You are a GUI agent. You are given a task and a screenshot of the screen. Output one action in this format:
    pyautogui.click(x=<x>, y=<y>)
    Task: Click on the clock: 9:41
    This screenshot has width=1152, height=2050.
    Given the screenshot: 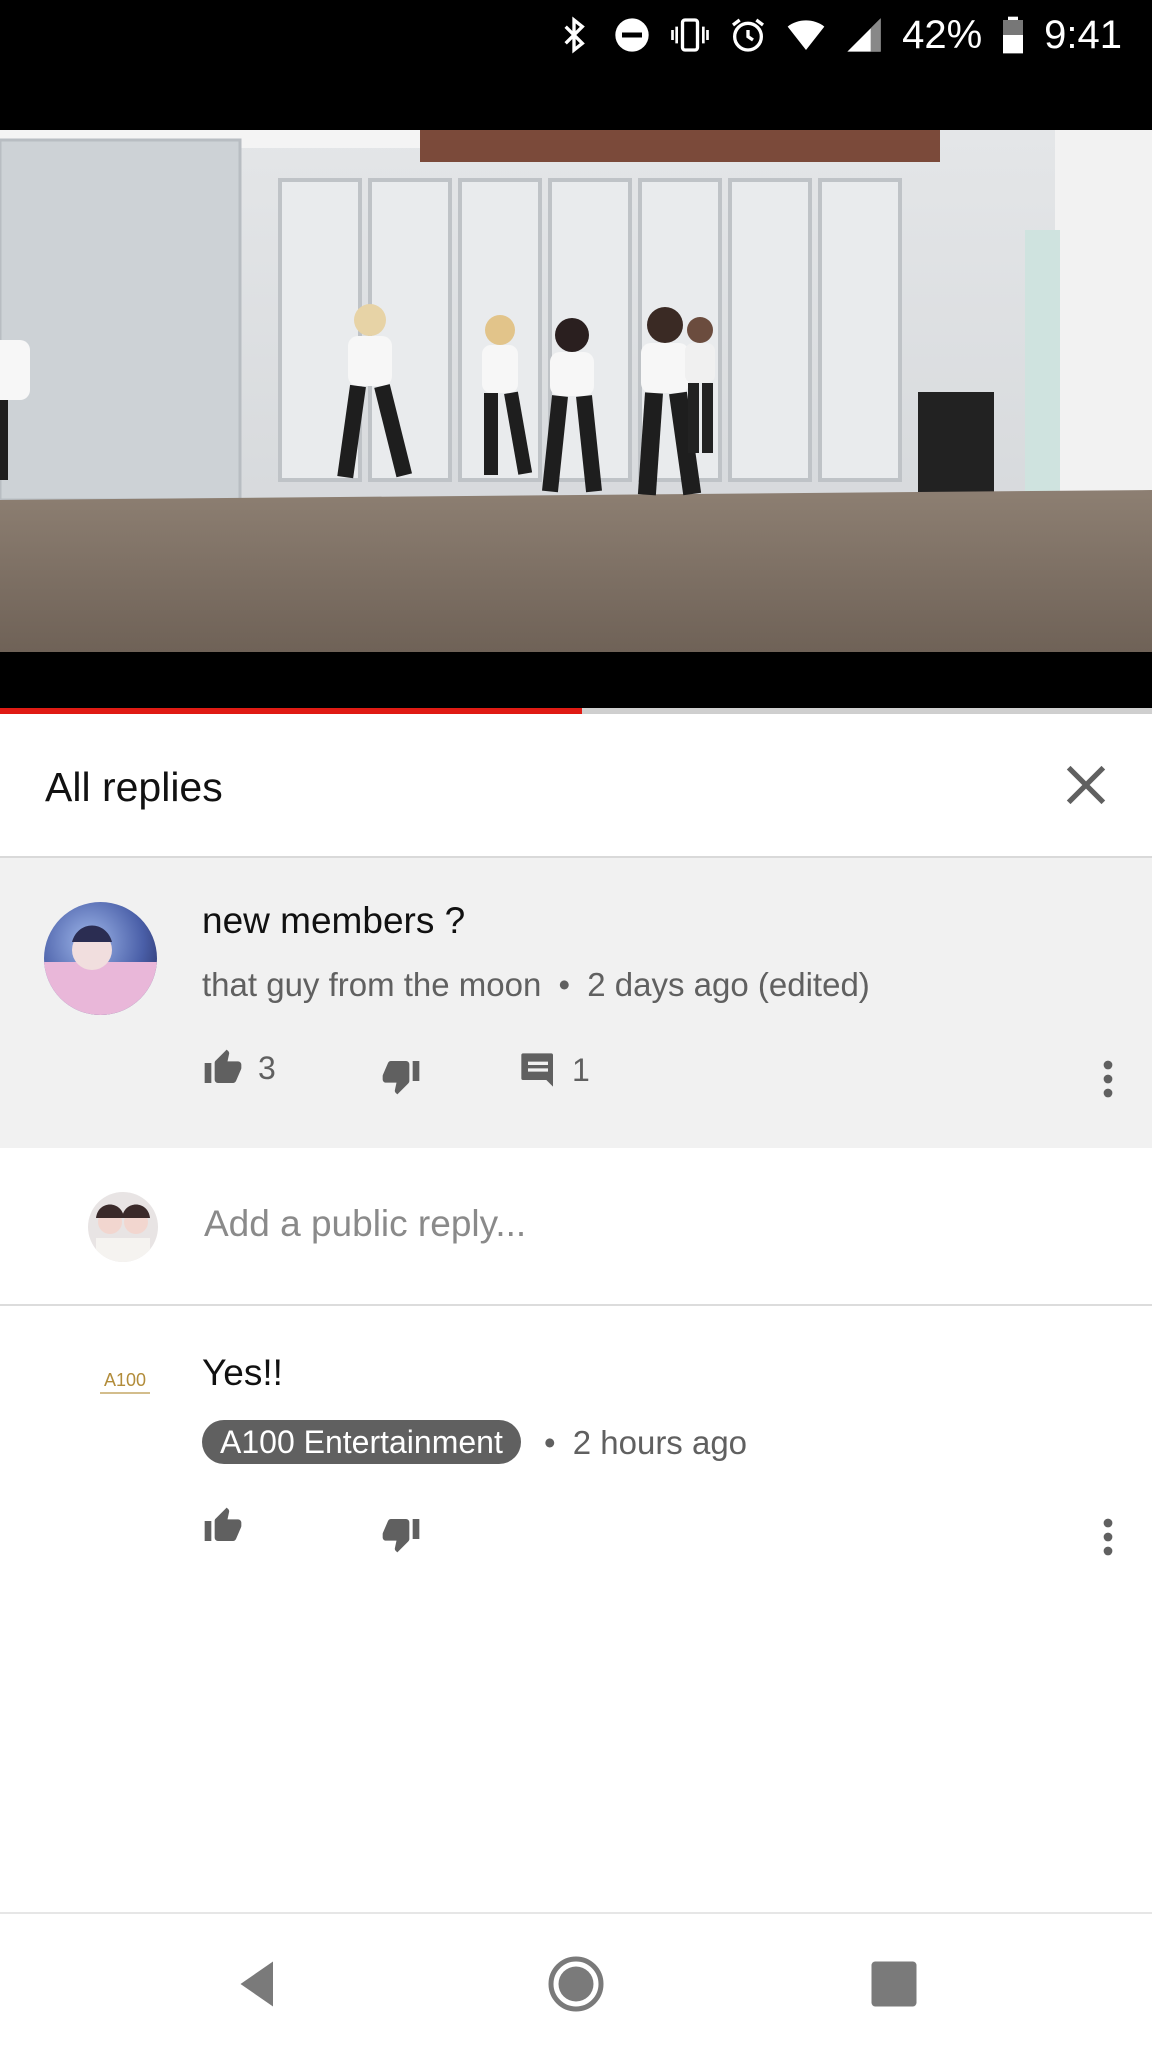 What is the action you would take?
    pyautogui.click(x=1083, y=34)
    